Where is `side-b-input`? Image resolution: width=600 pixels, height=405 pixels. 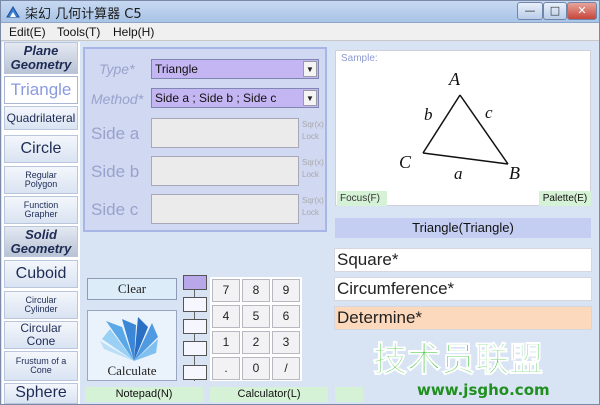 side-b-input is located at coordinates (225, 171).